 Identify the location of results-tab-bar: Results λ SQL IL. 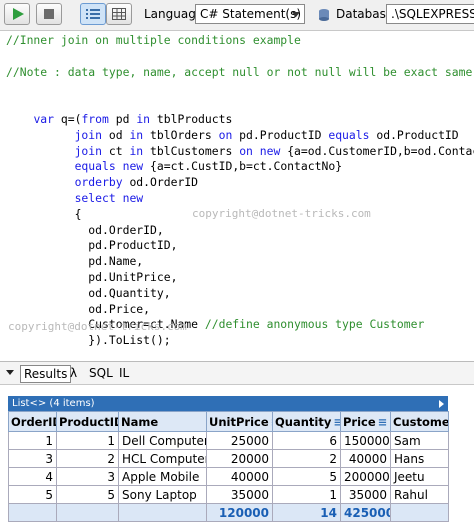
(237, 373).